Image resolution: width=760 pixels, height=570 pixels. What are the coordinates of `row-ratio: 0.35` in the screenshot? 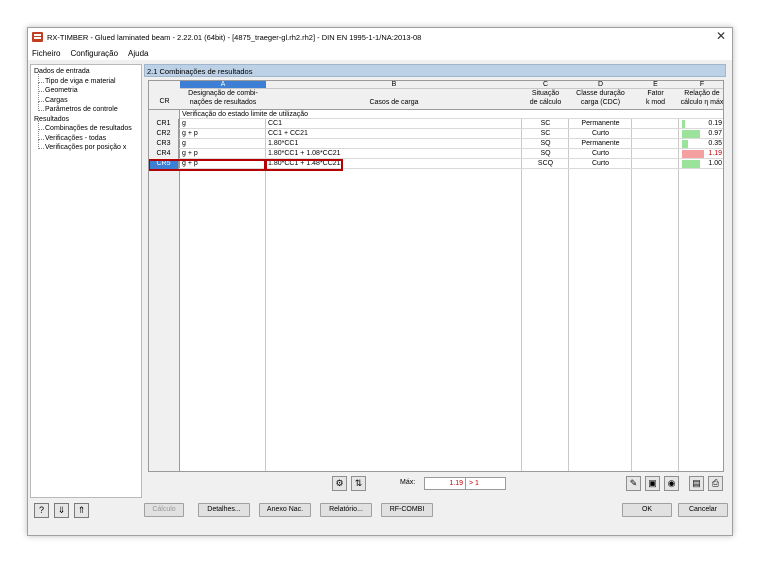 It's located at (715, 144).